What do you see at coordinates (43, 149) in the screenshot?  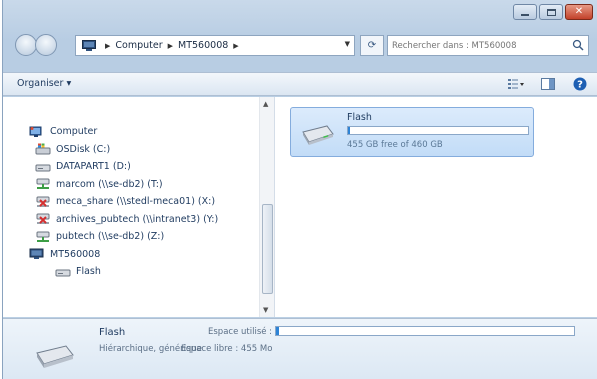 I see `os-drive-icon` at bounding box center [43, 149].